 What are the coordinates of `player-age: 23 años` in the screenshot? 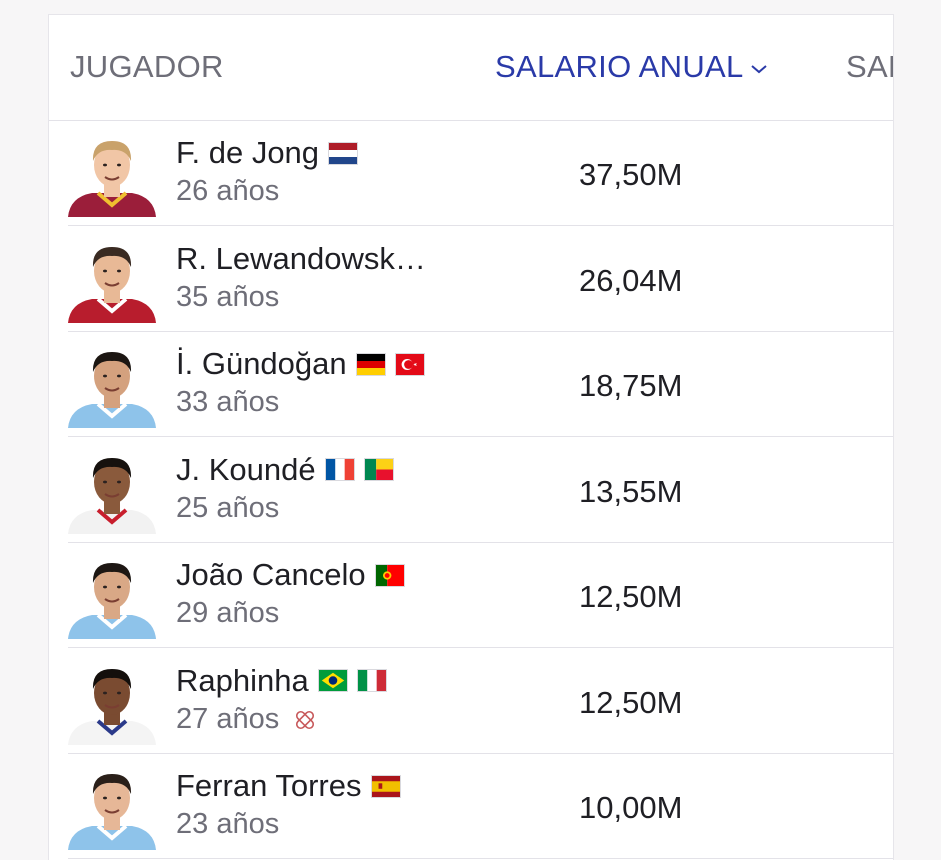 It's located at (228, 824).